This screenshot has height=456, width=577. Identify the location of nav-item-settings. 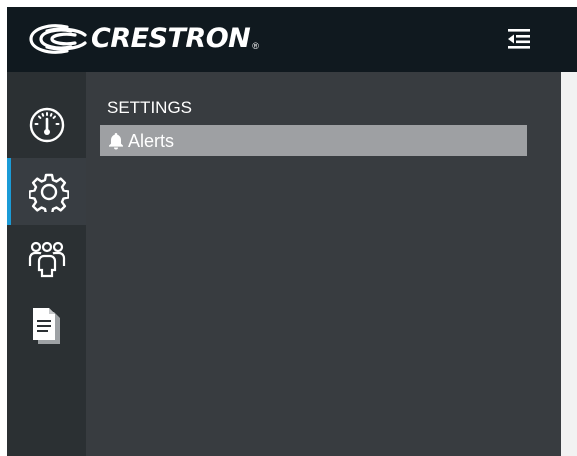
(46, 191).